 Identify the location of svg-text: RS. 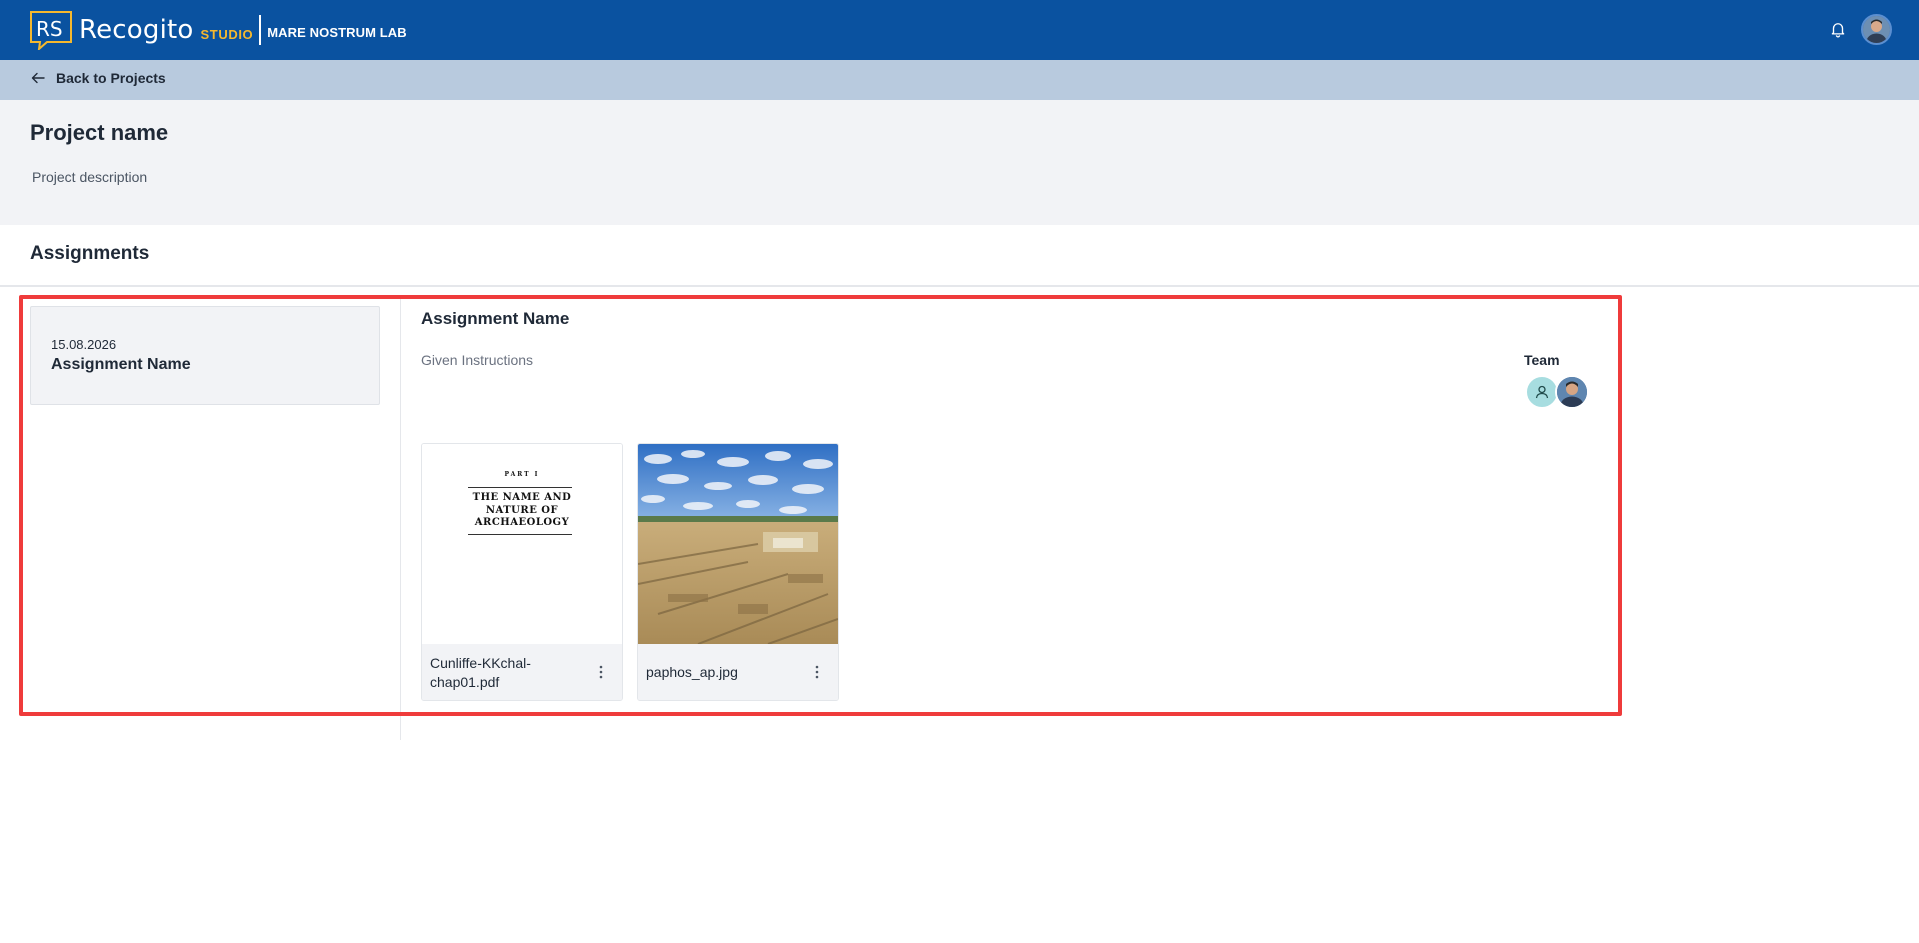
(49, 29).